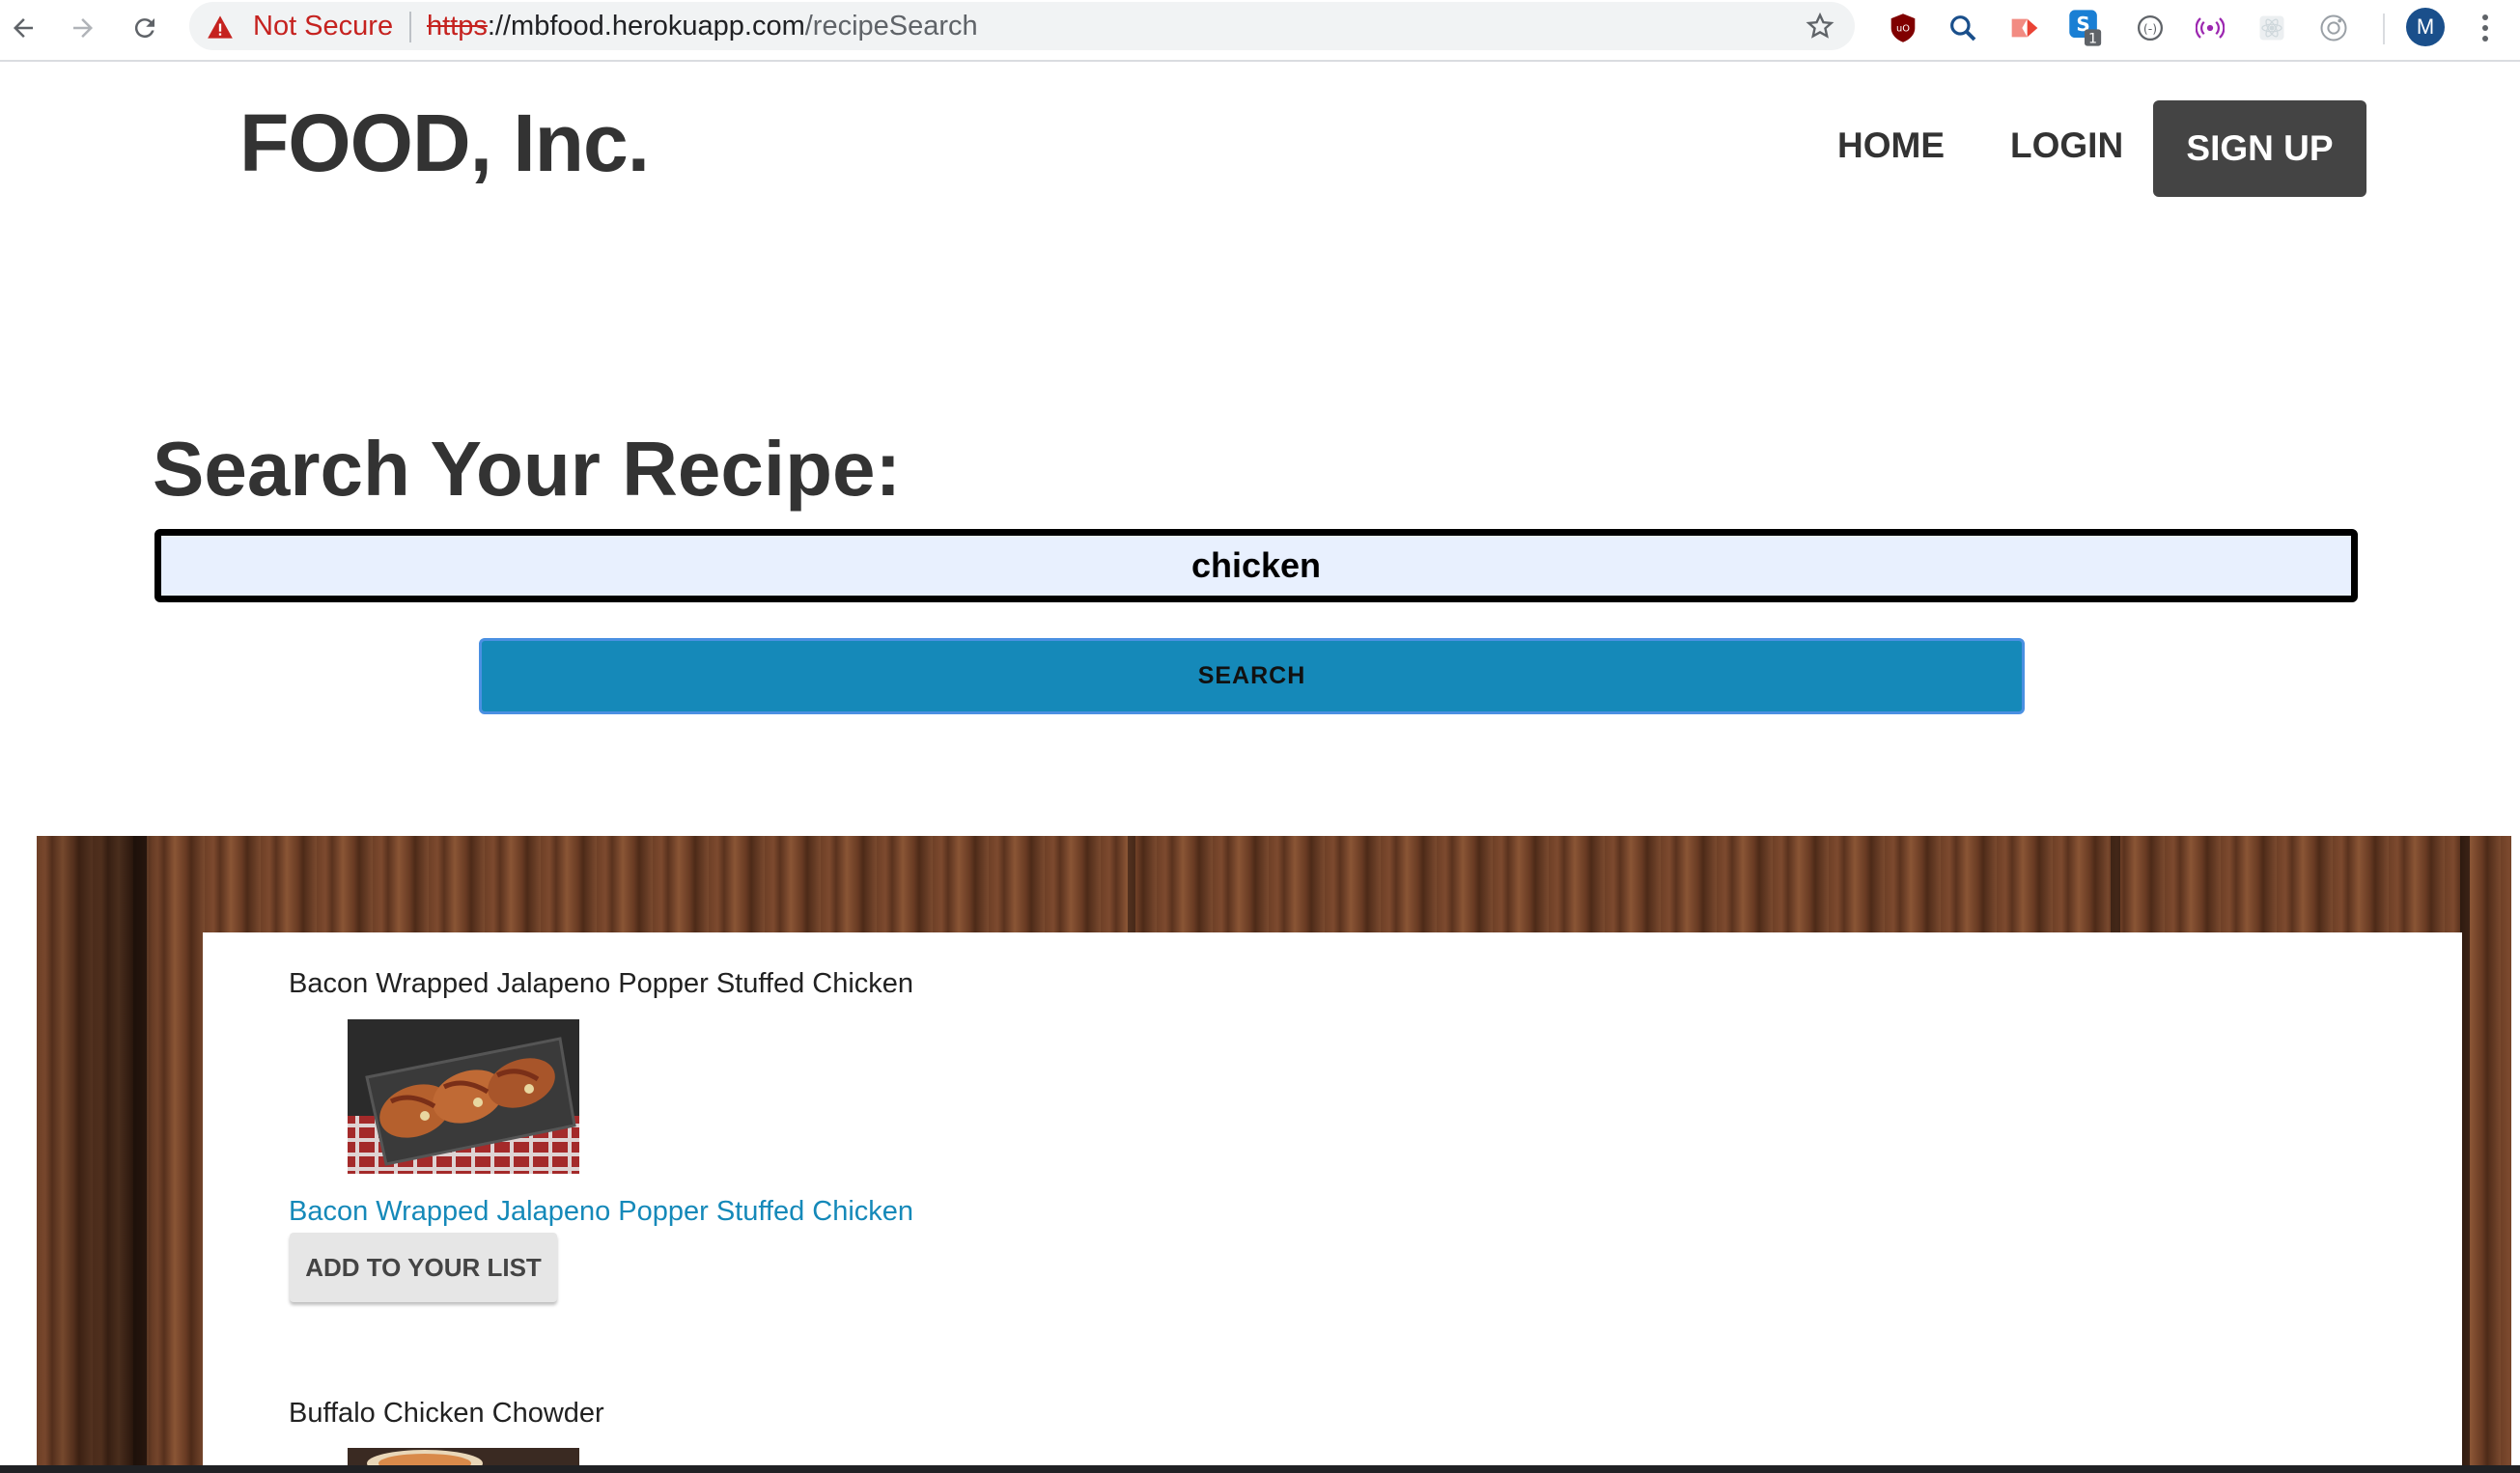 This screenshot has height=1473, width=2520. I want to click on nav-login-link: LOGIN, so click(2066, 145).